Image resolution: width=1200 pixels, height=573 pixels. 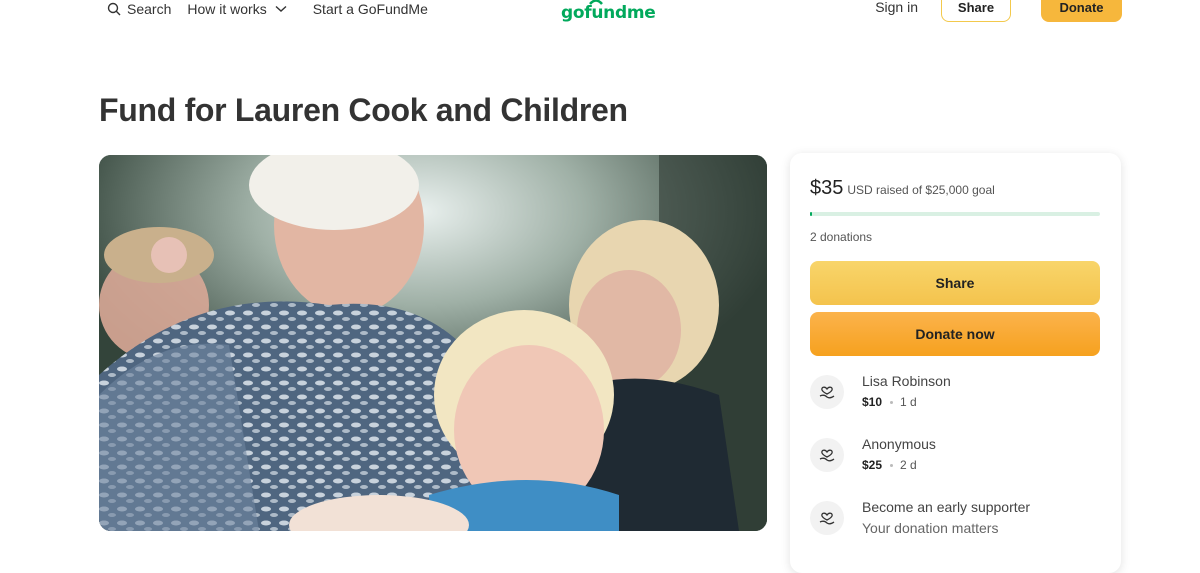 I want to click on search-link: Search, so click(x=139, y=9).